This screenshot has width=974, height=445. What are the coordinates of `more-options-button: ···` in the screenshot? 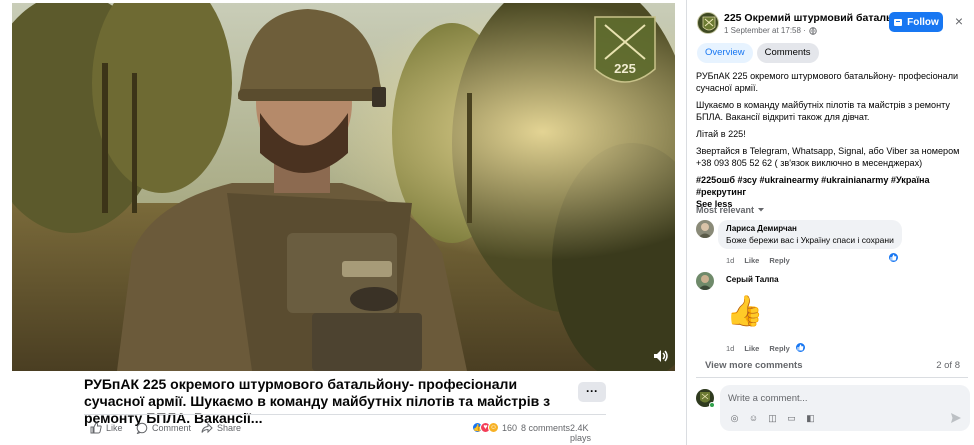 It's located at (592, 392).